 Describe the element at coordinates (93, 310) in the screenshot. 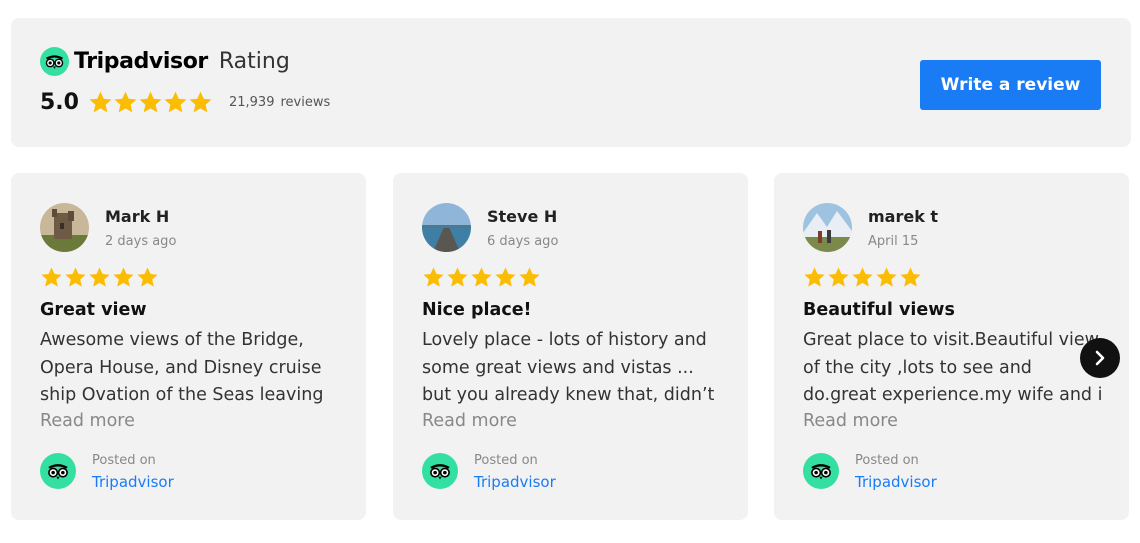

I see `review-title: Great view` at that location.